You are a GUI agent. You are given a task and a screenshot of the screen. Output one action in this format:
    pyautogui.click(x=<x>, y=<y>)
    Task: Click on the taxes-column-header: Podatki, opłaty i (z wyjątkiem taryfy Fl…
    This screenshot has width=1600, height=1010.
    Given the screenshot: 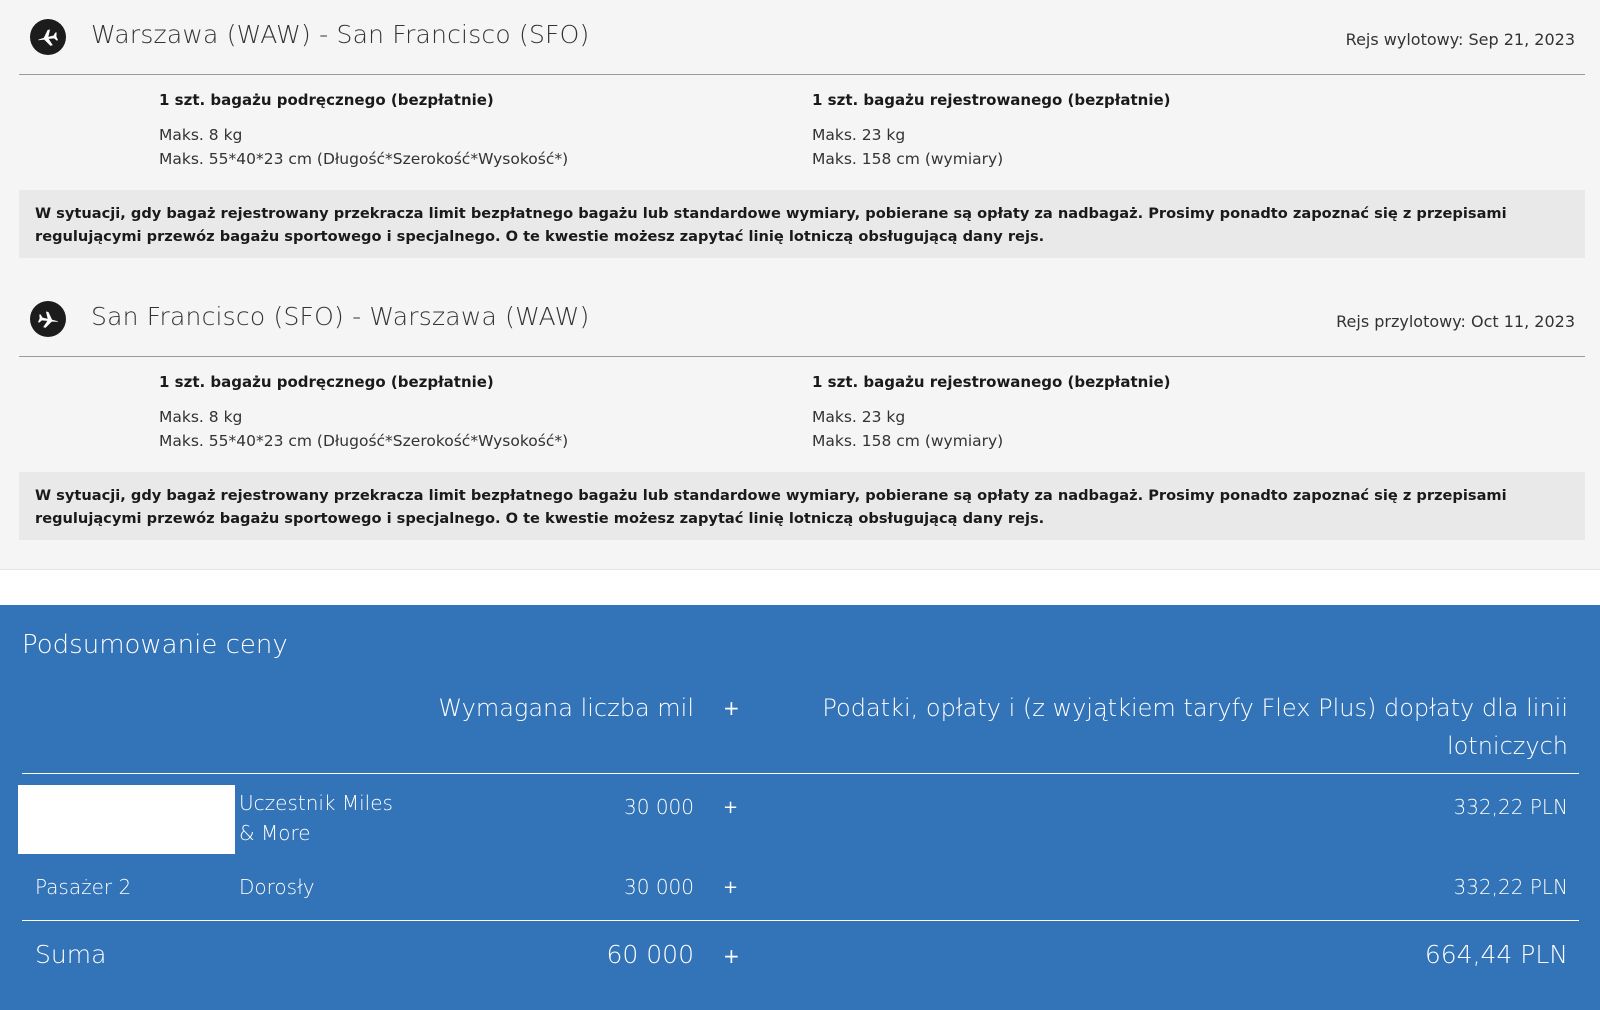 What is the action you would take?
    pyautogui.click(x=1195, y=727)
    